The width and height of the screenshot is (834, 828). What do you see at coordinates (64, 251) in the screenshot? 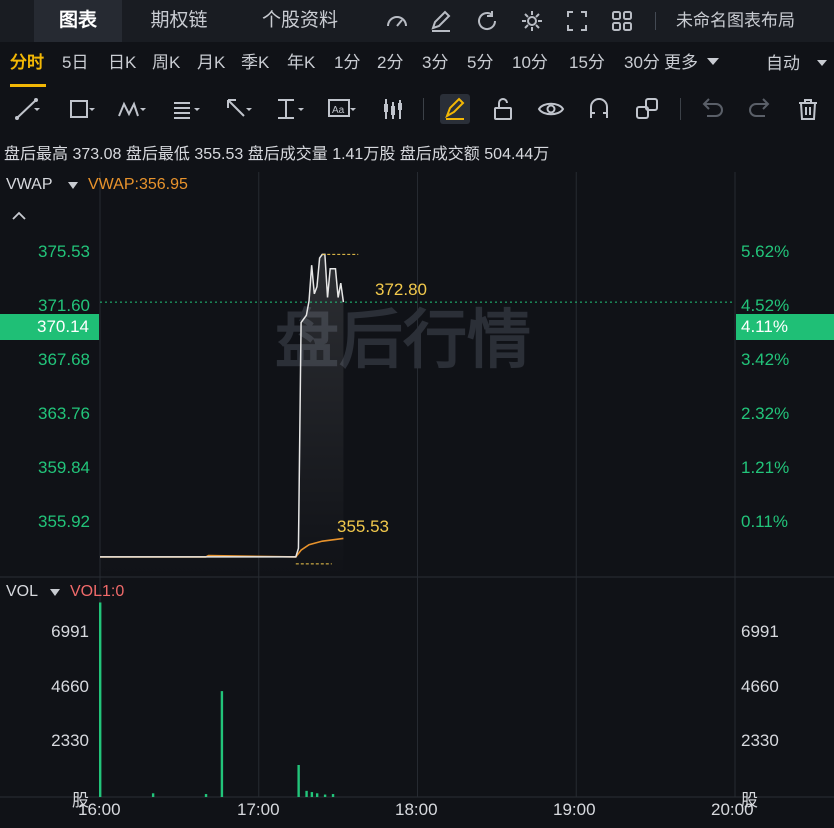
I see `y-axis-label: 375.53` at bounding box center [64, 251].